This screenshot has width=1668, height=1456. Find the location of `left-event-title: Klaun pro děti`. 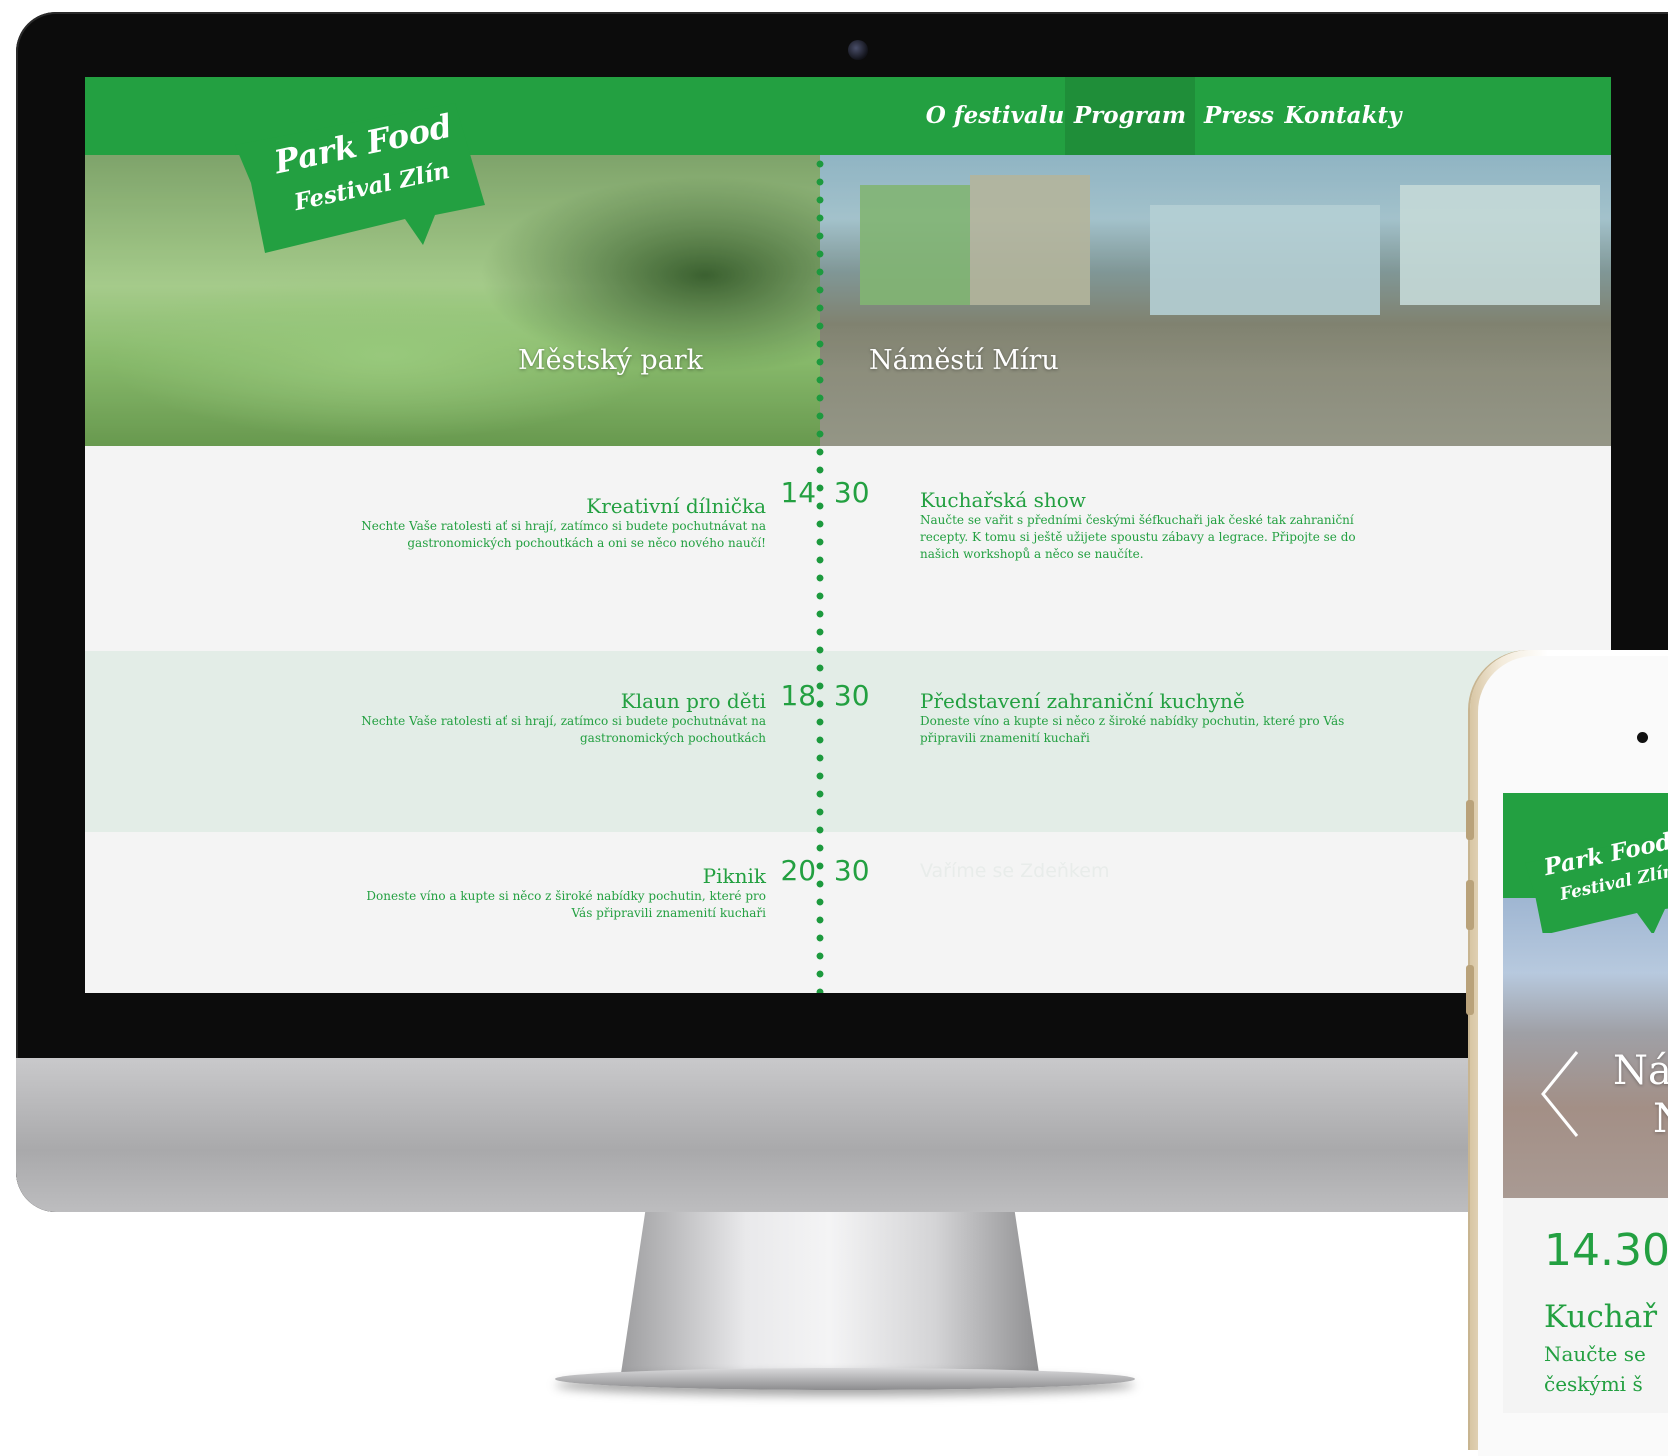

left-event-title: Klaun pro děti is located at coordinates (693, 701).